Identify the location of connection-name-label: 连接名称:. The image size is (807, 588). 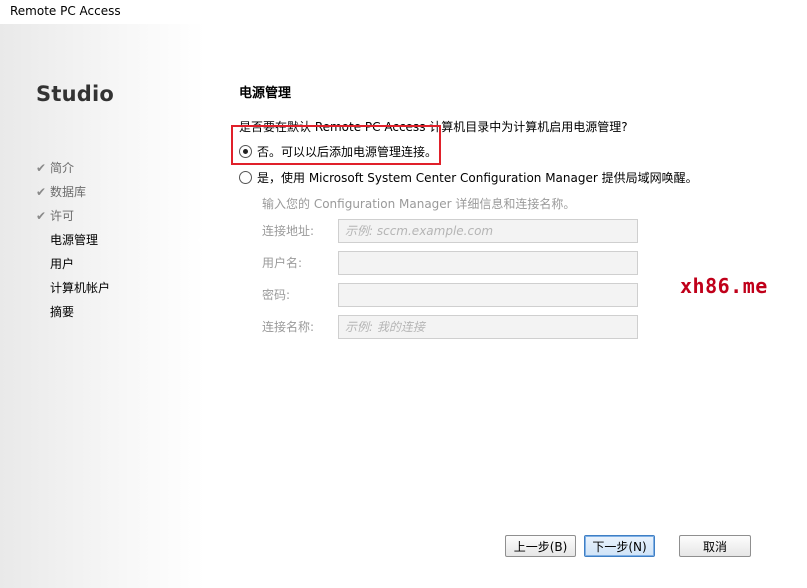
(288, 327).